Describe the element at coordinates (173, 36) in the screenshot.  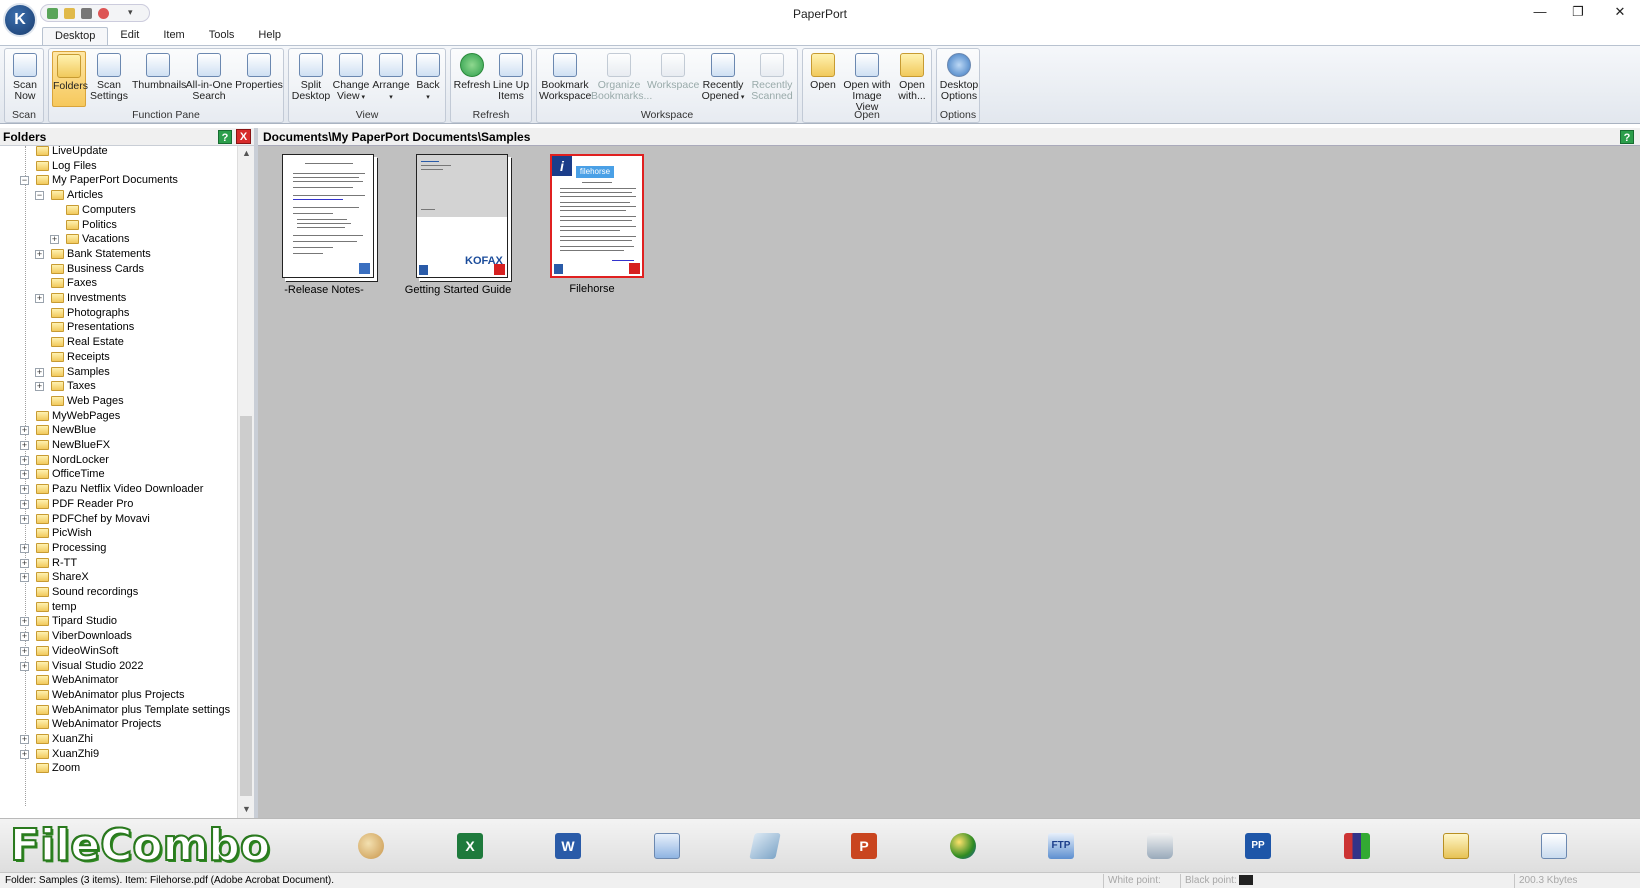
I see `tab-item: Item` at that location.